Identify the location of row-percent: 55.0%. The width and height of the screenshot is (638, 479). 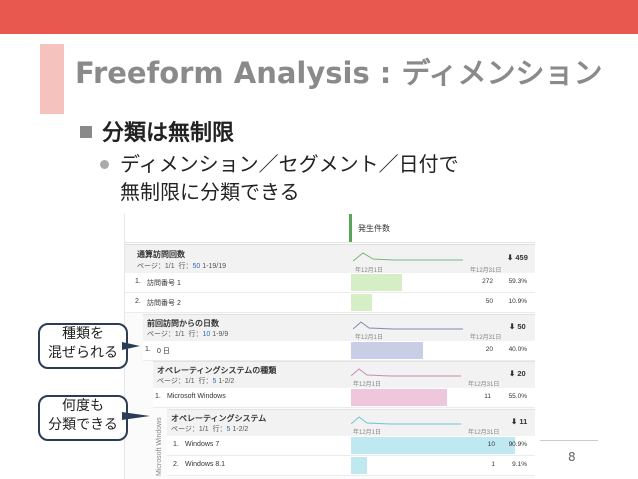
(517, 396).